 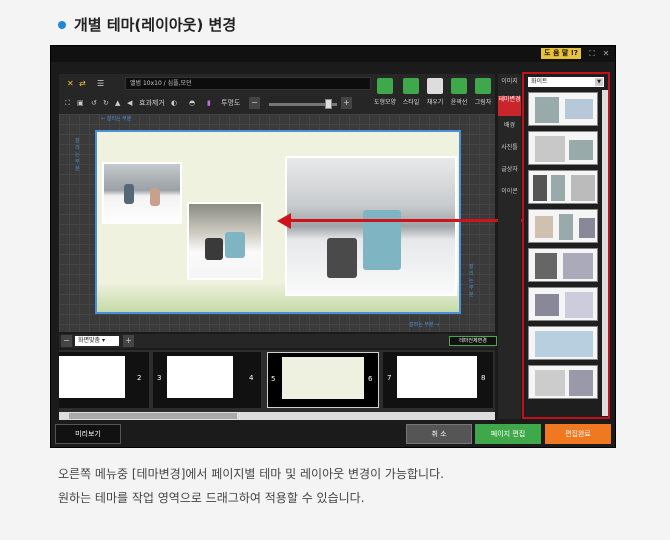 I want to click on tab-text-box: 글상자, so click(x=509, y=173).